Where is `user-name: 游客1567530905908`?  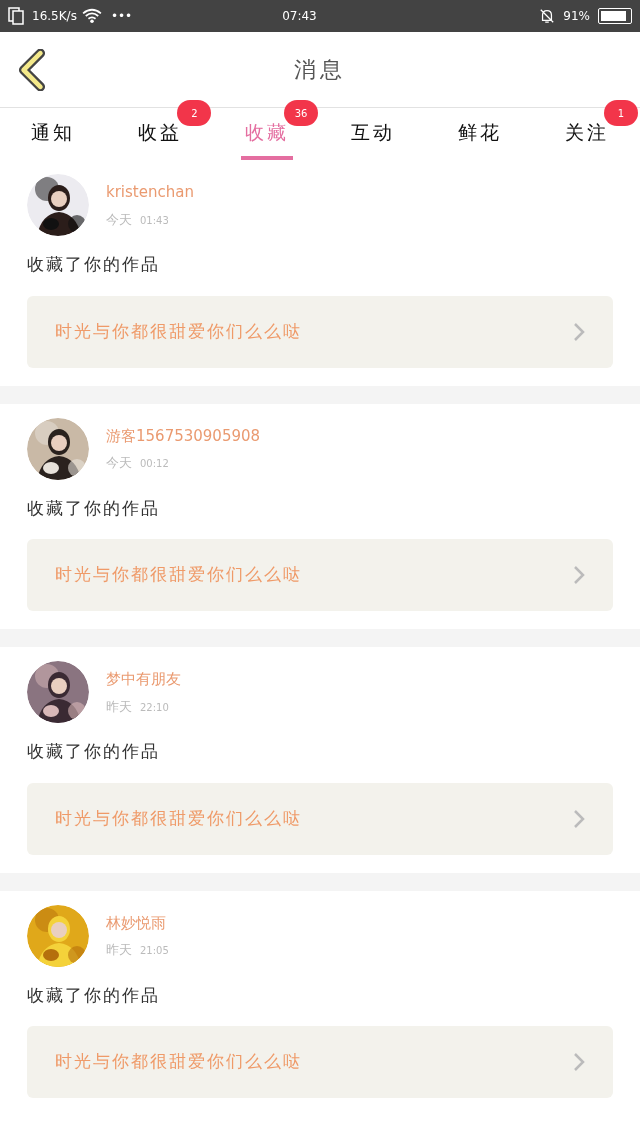
user-name: 游客1567530905908 is located at coordinates (183, 435).